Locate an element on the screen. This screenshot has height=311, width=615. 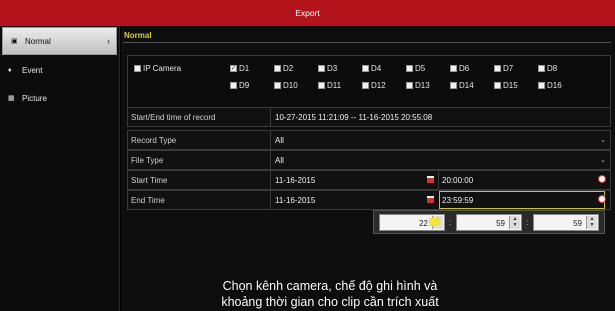
hour-value: 22 is located at coordinates (423, 223).